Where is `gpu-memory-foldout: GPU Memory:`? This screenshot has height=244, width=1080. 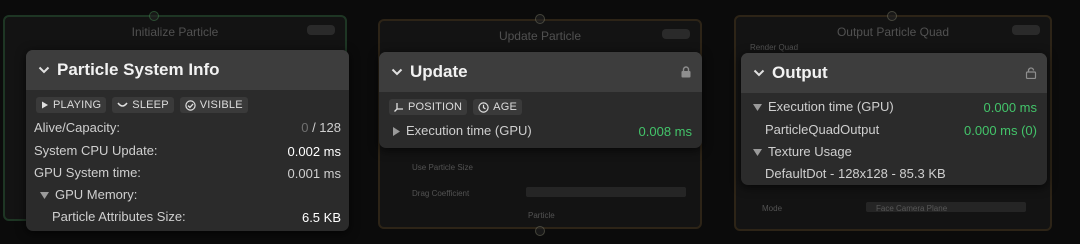 gpu-memory-foldout: GPU Memory: is located at coordinates (88, 194).